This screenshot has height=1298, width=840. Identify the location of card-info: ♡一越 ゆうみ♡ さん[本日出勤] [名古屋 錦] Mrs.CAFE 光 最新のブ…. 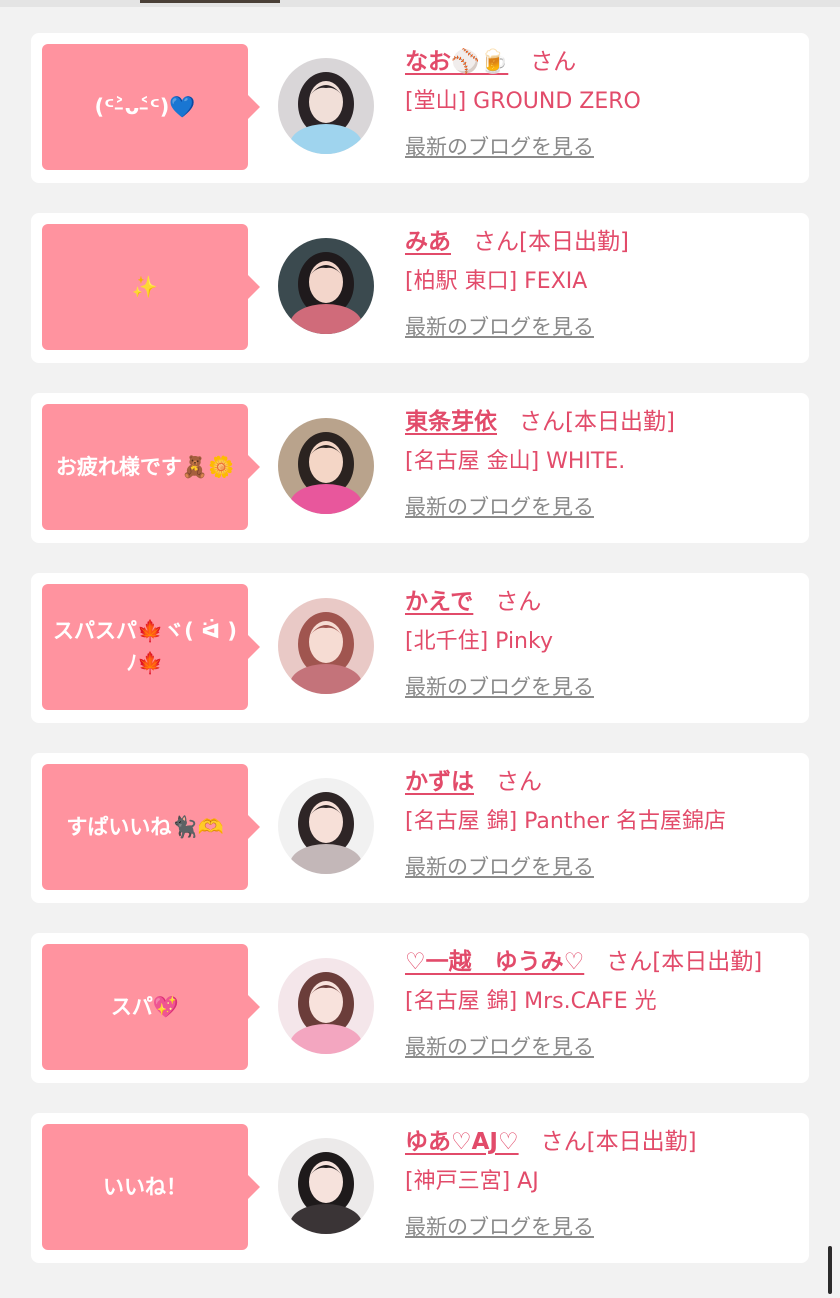
(602, 1004).